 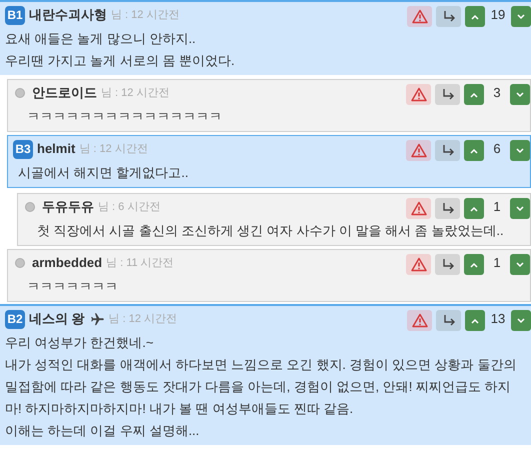 I want to click on author-name: 두유두유, so click(x=68, y=207).